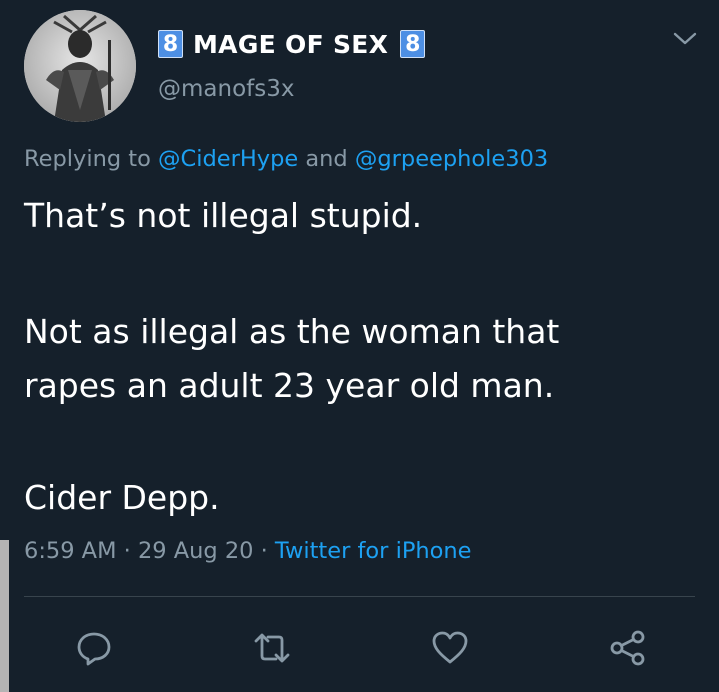 This screenshot has height=692, width=719. I want to click on replying-to-label: Replying to, so click(87, 159).